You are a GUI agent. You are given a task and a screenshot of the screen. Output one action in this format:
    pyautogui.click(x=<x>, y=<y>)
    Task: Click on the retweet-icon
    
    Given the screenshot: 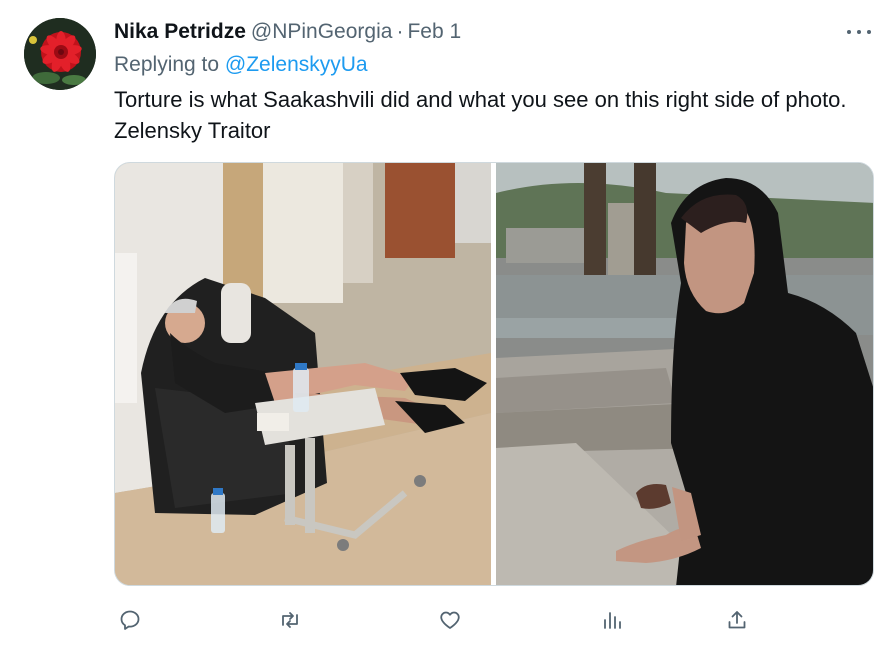 What is the action you would take?
    pyautogui.click(x=290, y=620)
    